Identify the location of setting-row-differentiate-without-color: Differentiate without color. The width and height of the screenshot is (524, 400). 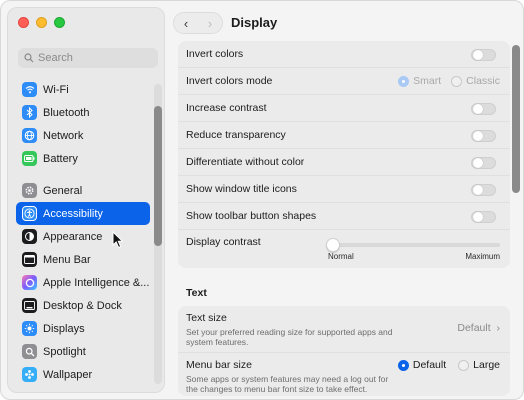
(344, 162).